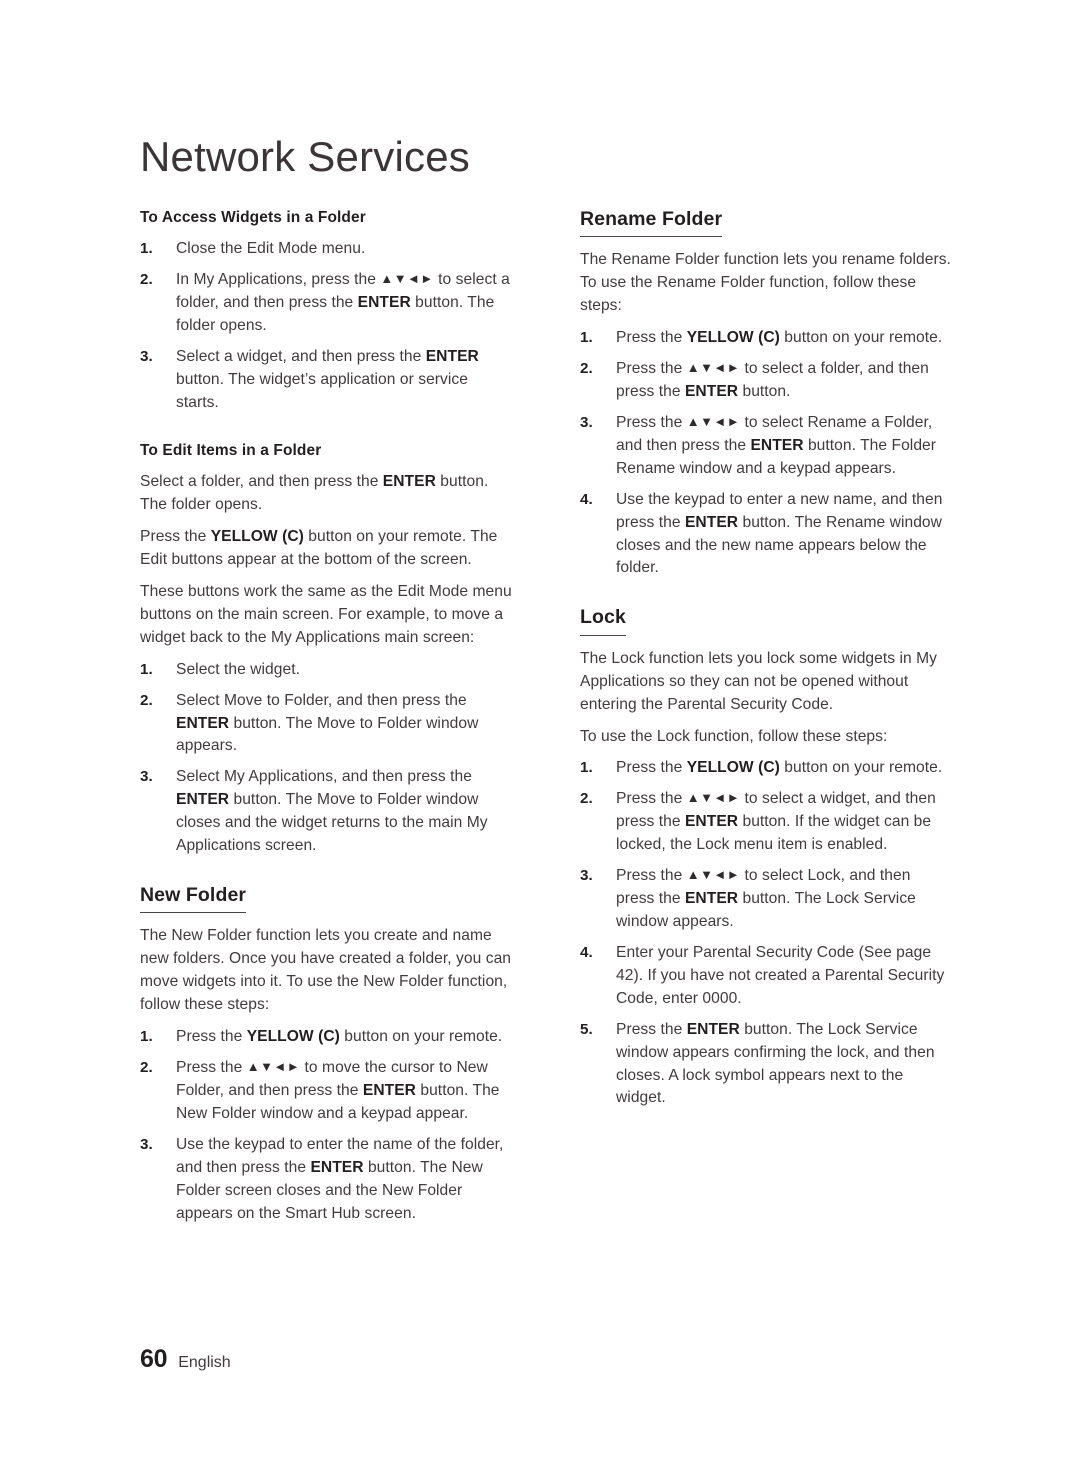  What do you see at coordinates (154, 1359) in the screenshot?
I see `page-number: 60` at bounding box center [154, 1359].